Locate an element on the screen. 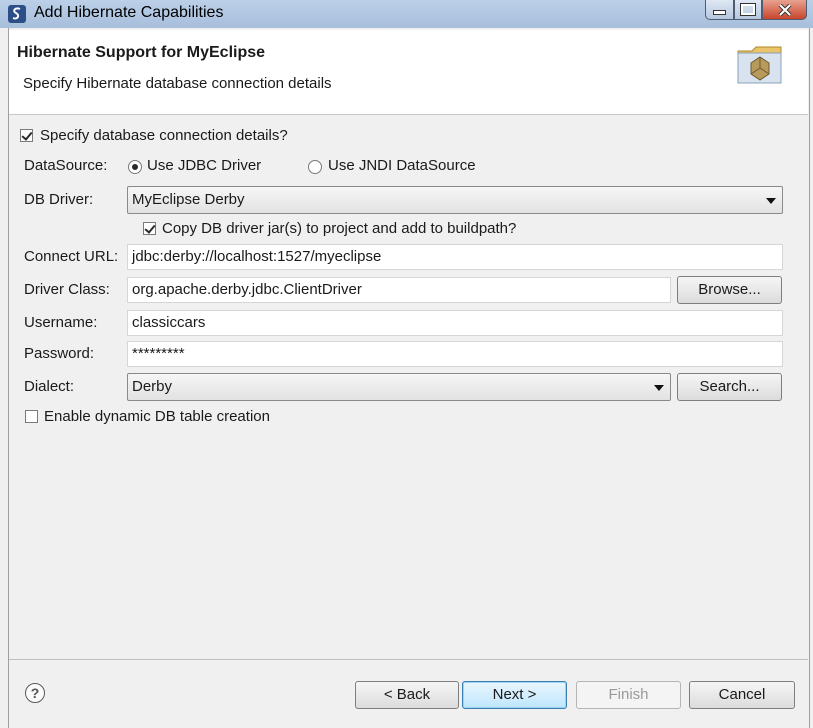  db-driver-value: MyEclipse Derby is located at coordinates (188, 199).